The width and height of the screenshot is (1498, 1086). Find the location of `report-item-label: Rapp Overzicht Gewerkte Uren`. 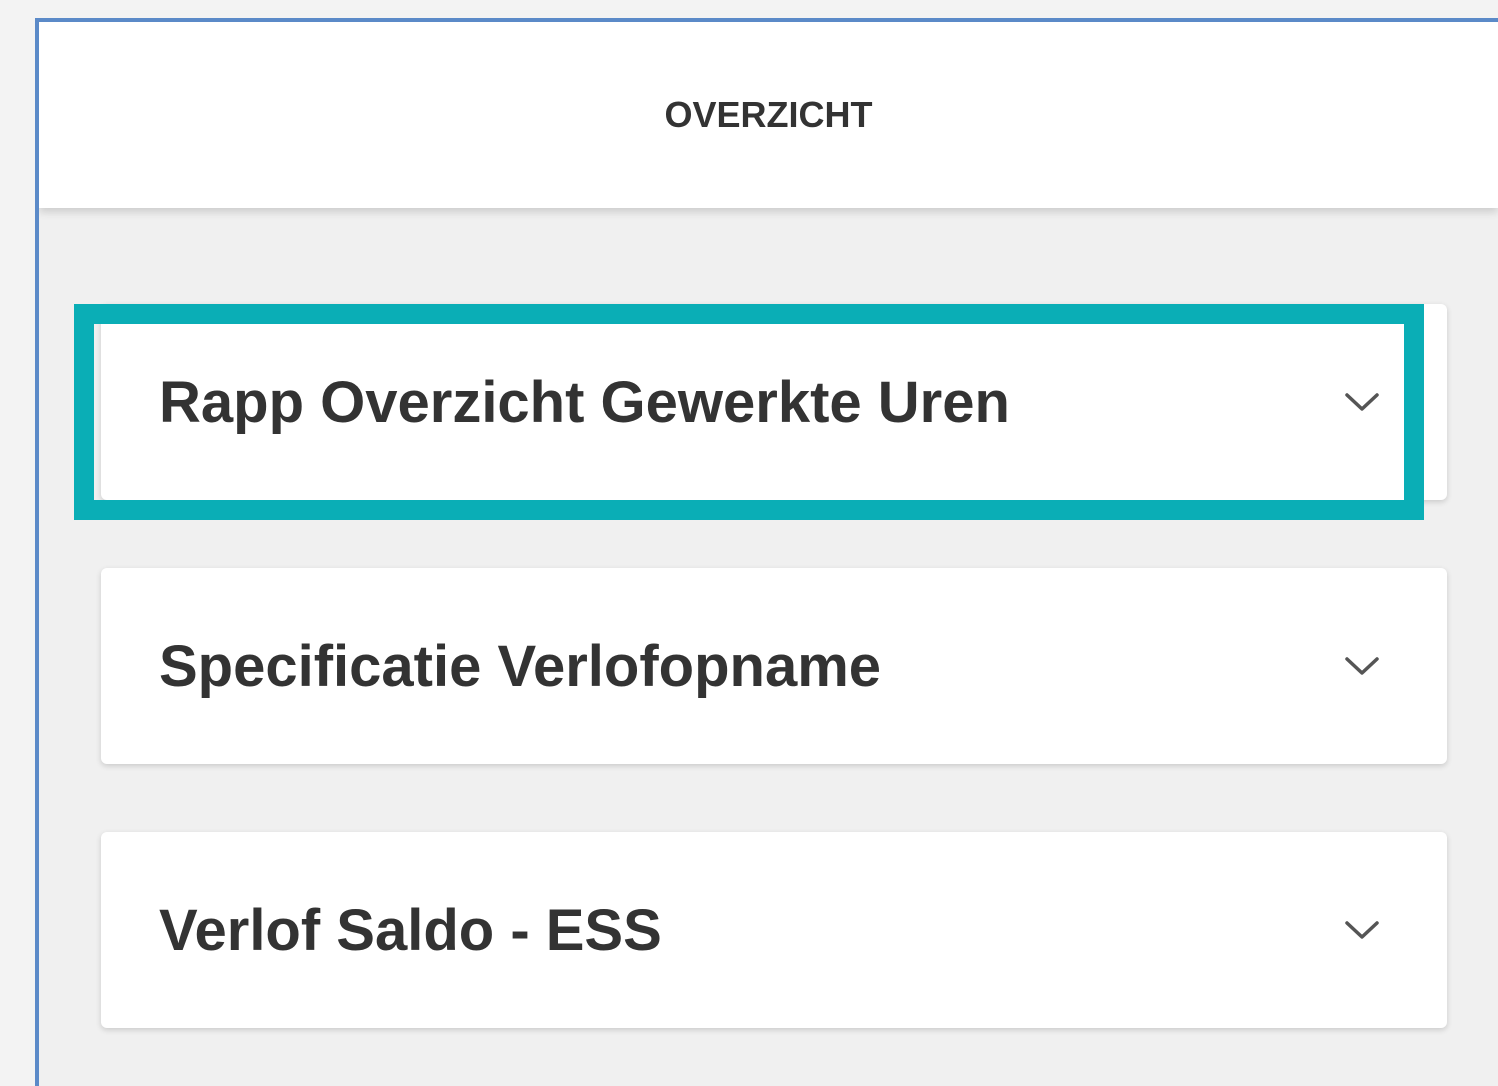

report-item-label: Rapp Overzicht Gewerkte Uren is located at coordinates (584, 402).